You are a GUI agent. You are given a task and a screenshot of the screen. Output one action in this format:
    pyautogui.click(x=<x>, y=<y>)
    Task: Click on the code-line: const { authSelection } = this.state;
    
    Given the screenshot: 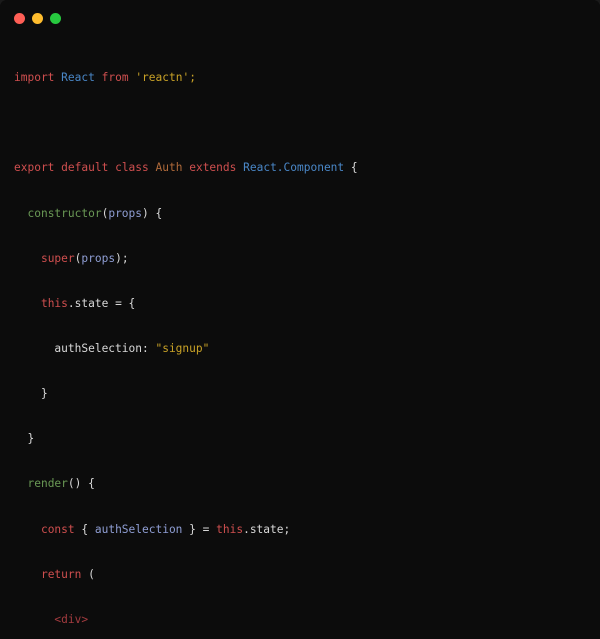 What is the action you would take?
    pyautogui.click(x=307, y=529)
    